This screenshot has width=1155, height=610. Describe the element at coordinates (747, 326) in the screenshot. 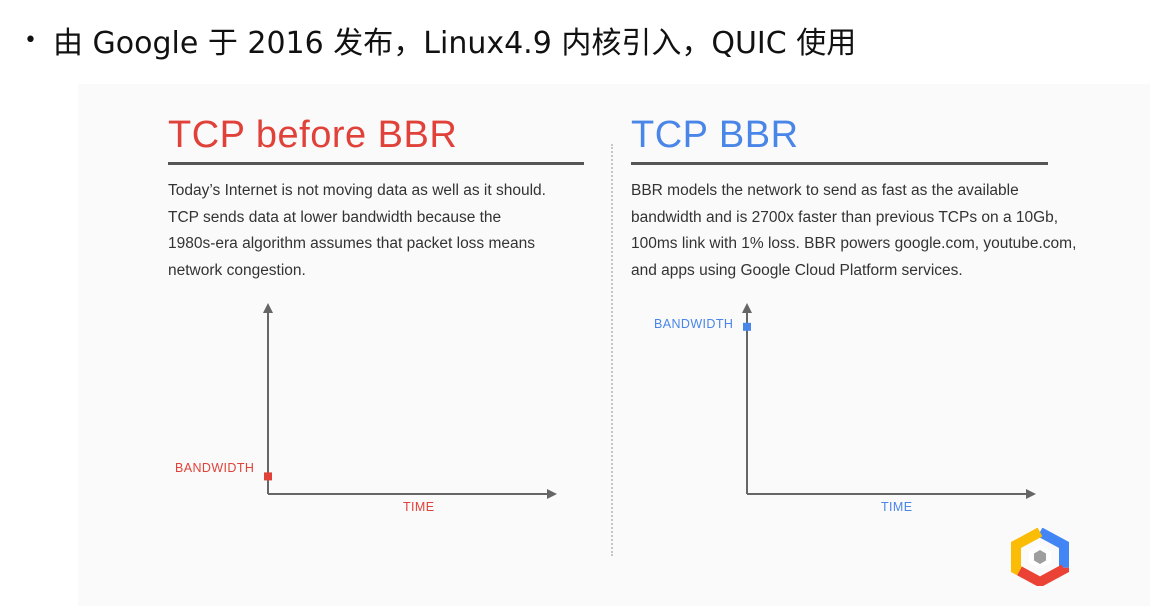

I see `right-bandwidth-marker` at that location.